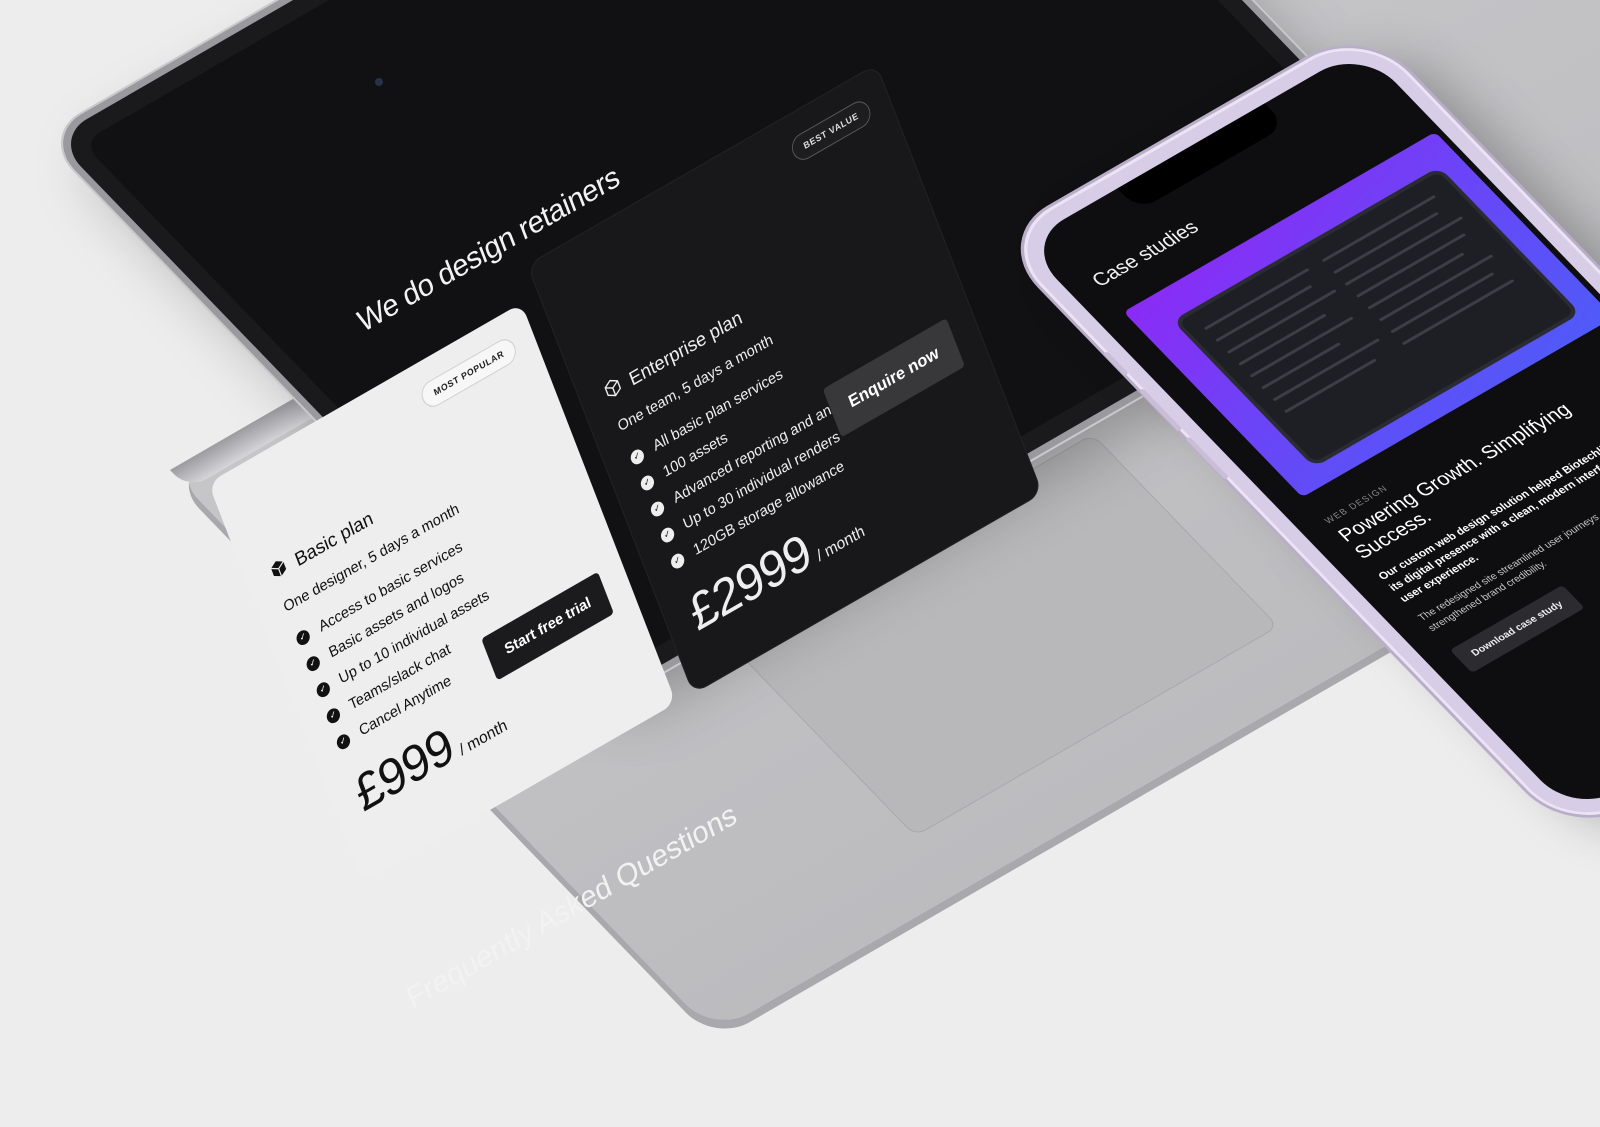 The height and width of the screenshot is (1127, 1600). Describe the element at coordinates (483, 738) in the screenshot. I see `basic-price-period: / month` at that location.